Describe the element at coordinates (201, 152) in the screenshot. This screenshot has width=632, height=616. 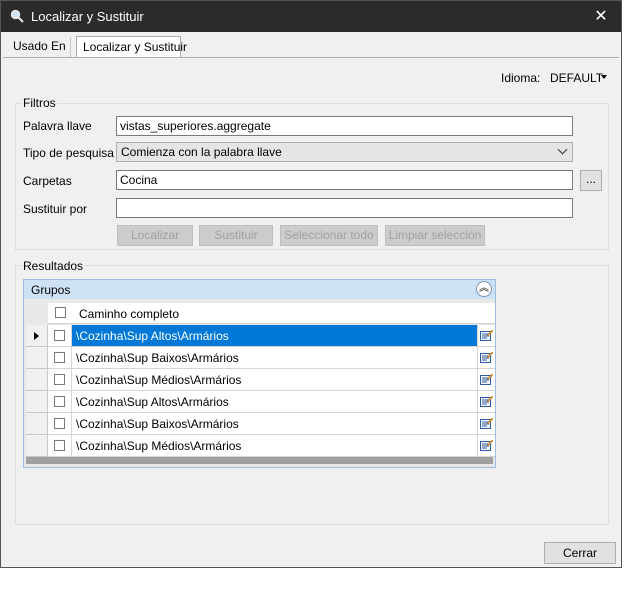
I see `search-type-value: Comienza con la palabra llave` at that location.